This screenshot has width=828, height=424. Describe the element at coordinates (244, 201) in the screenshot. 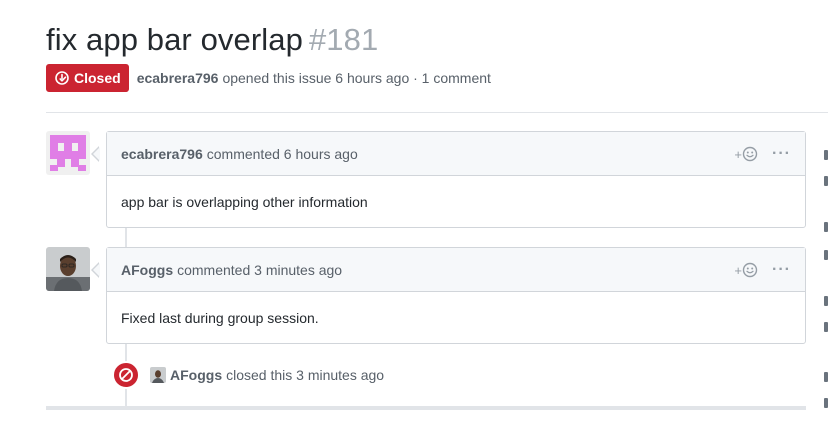

I see `comment-body: app bar is overlapping other information` at that location.